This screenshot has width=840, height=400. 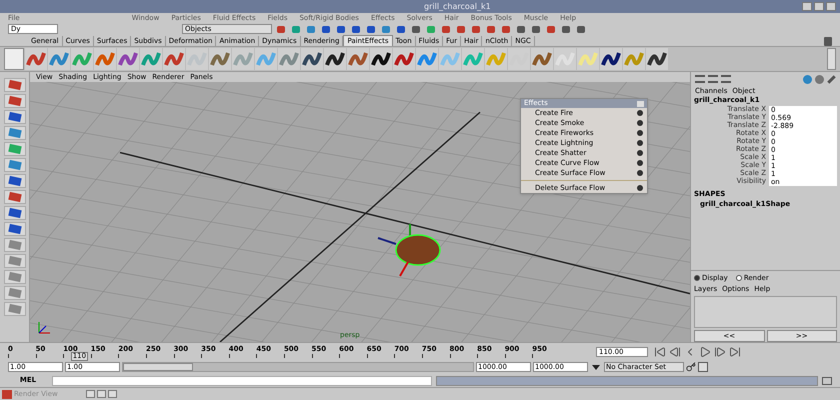 I want to click on restore-icon, so click(x=90, y=394).